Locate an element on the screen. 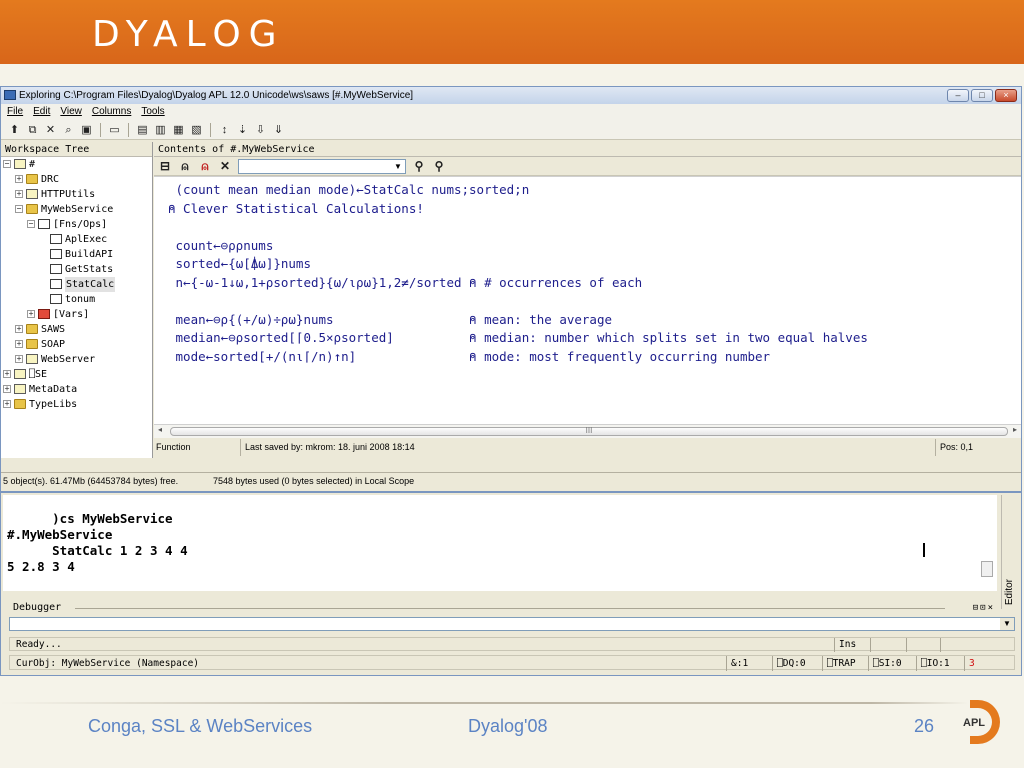  sort-by-type-icon: ⇣ is located at coordinates (242, 130).